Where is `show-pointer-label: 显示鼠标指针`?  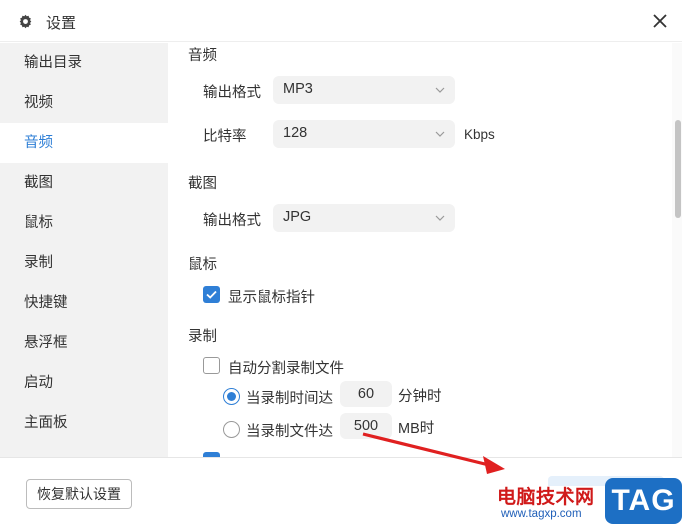 show-pointer-label: 显示鼠标指针 is located at coordinates (271, 298).